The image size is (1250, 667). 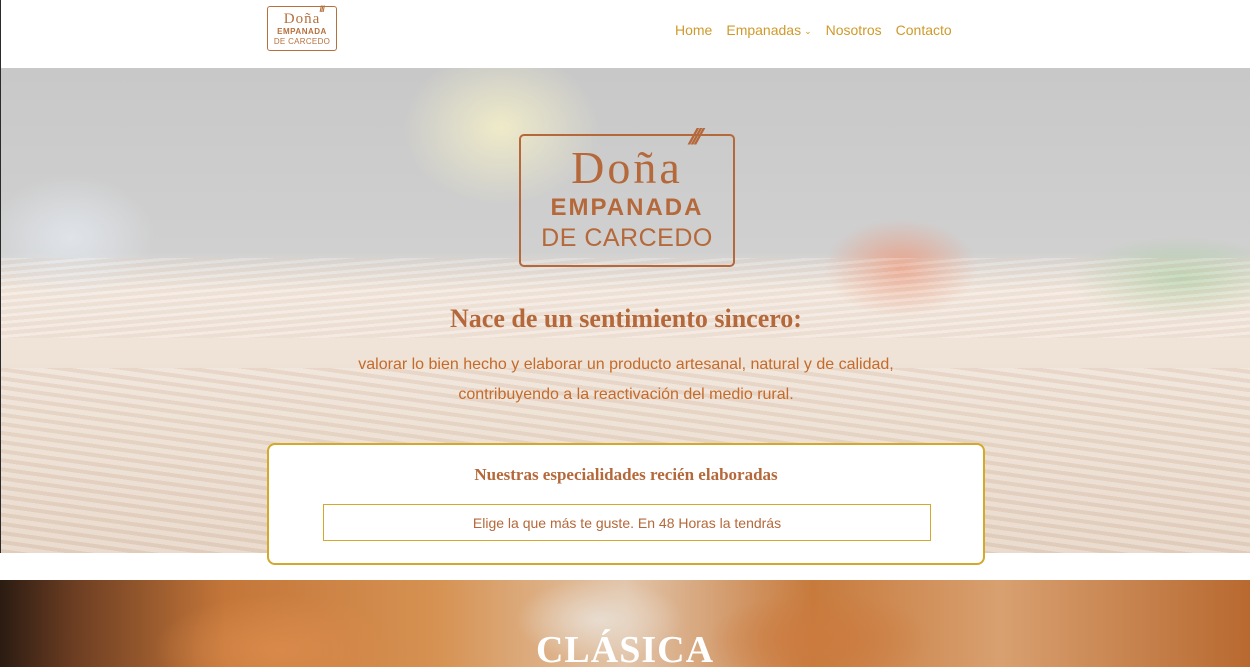 I want to click on hero-logo-line1: Doña, so click(x=627, y=167).